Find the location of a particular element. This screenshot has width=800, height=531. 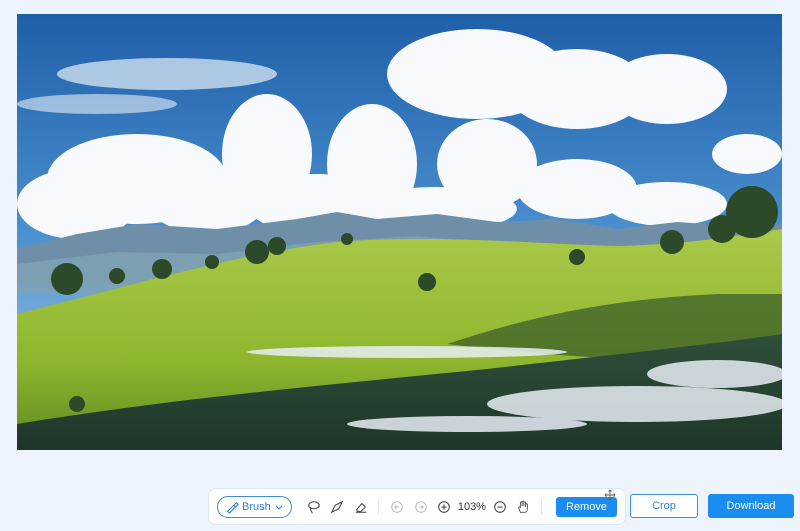

brush-label: Brush is located at coordinates (256, 506).